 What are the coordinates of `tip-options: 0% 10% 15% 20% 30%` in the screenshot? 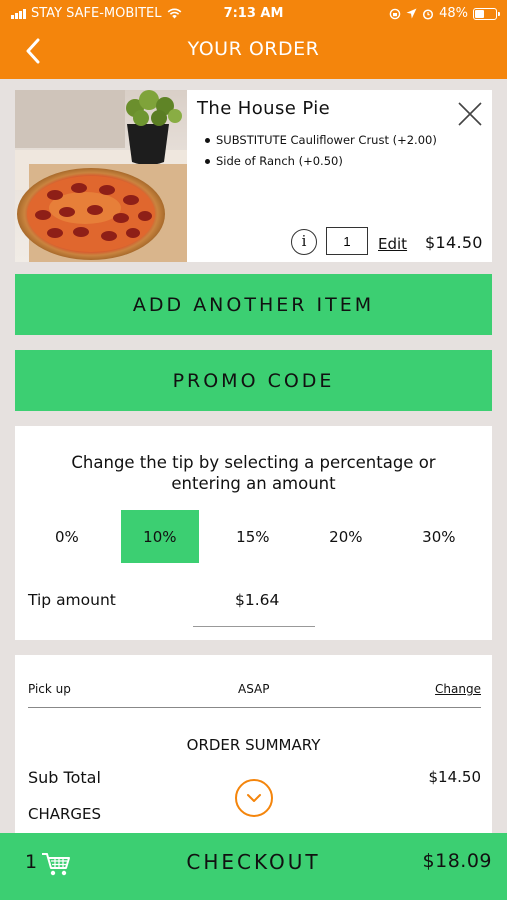 It's located at (260, 536).